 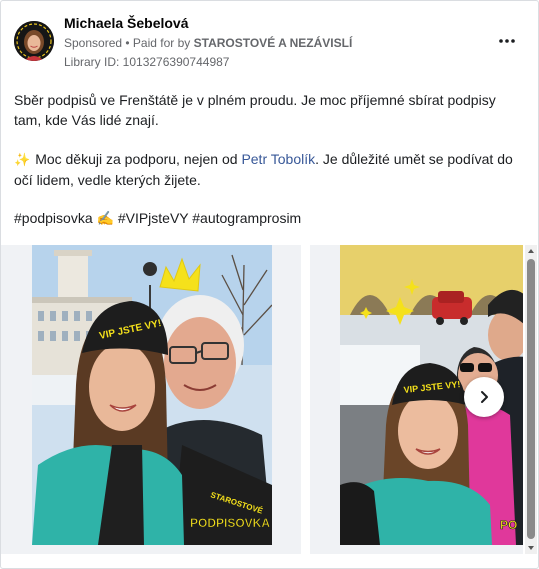 I want to click on scrollbar-thumb, so click(x=531, y=399).